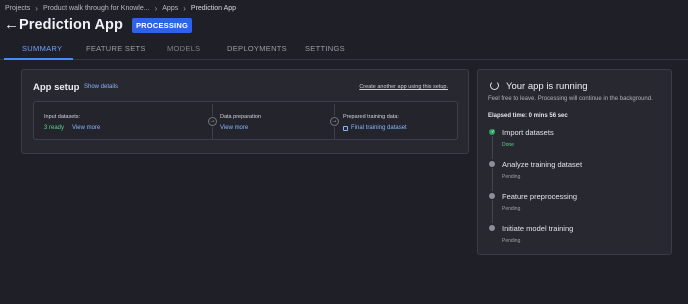 This screenshot has height=304, width=688. Describe the element at coordinates (403, 87) in the screenshot. I see `create-another-app-link: Create another app using this setup.` at that location.